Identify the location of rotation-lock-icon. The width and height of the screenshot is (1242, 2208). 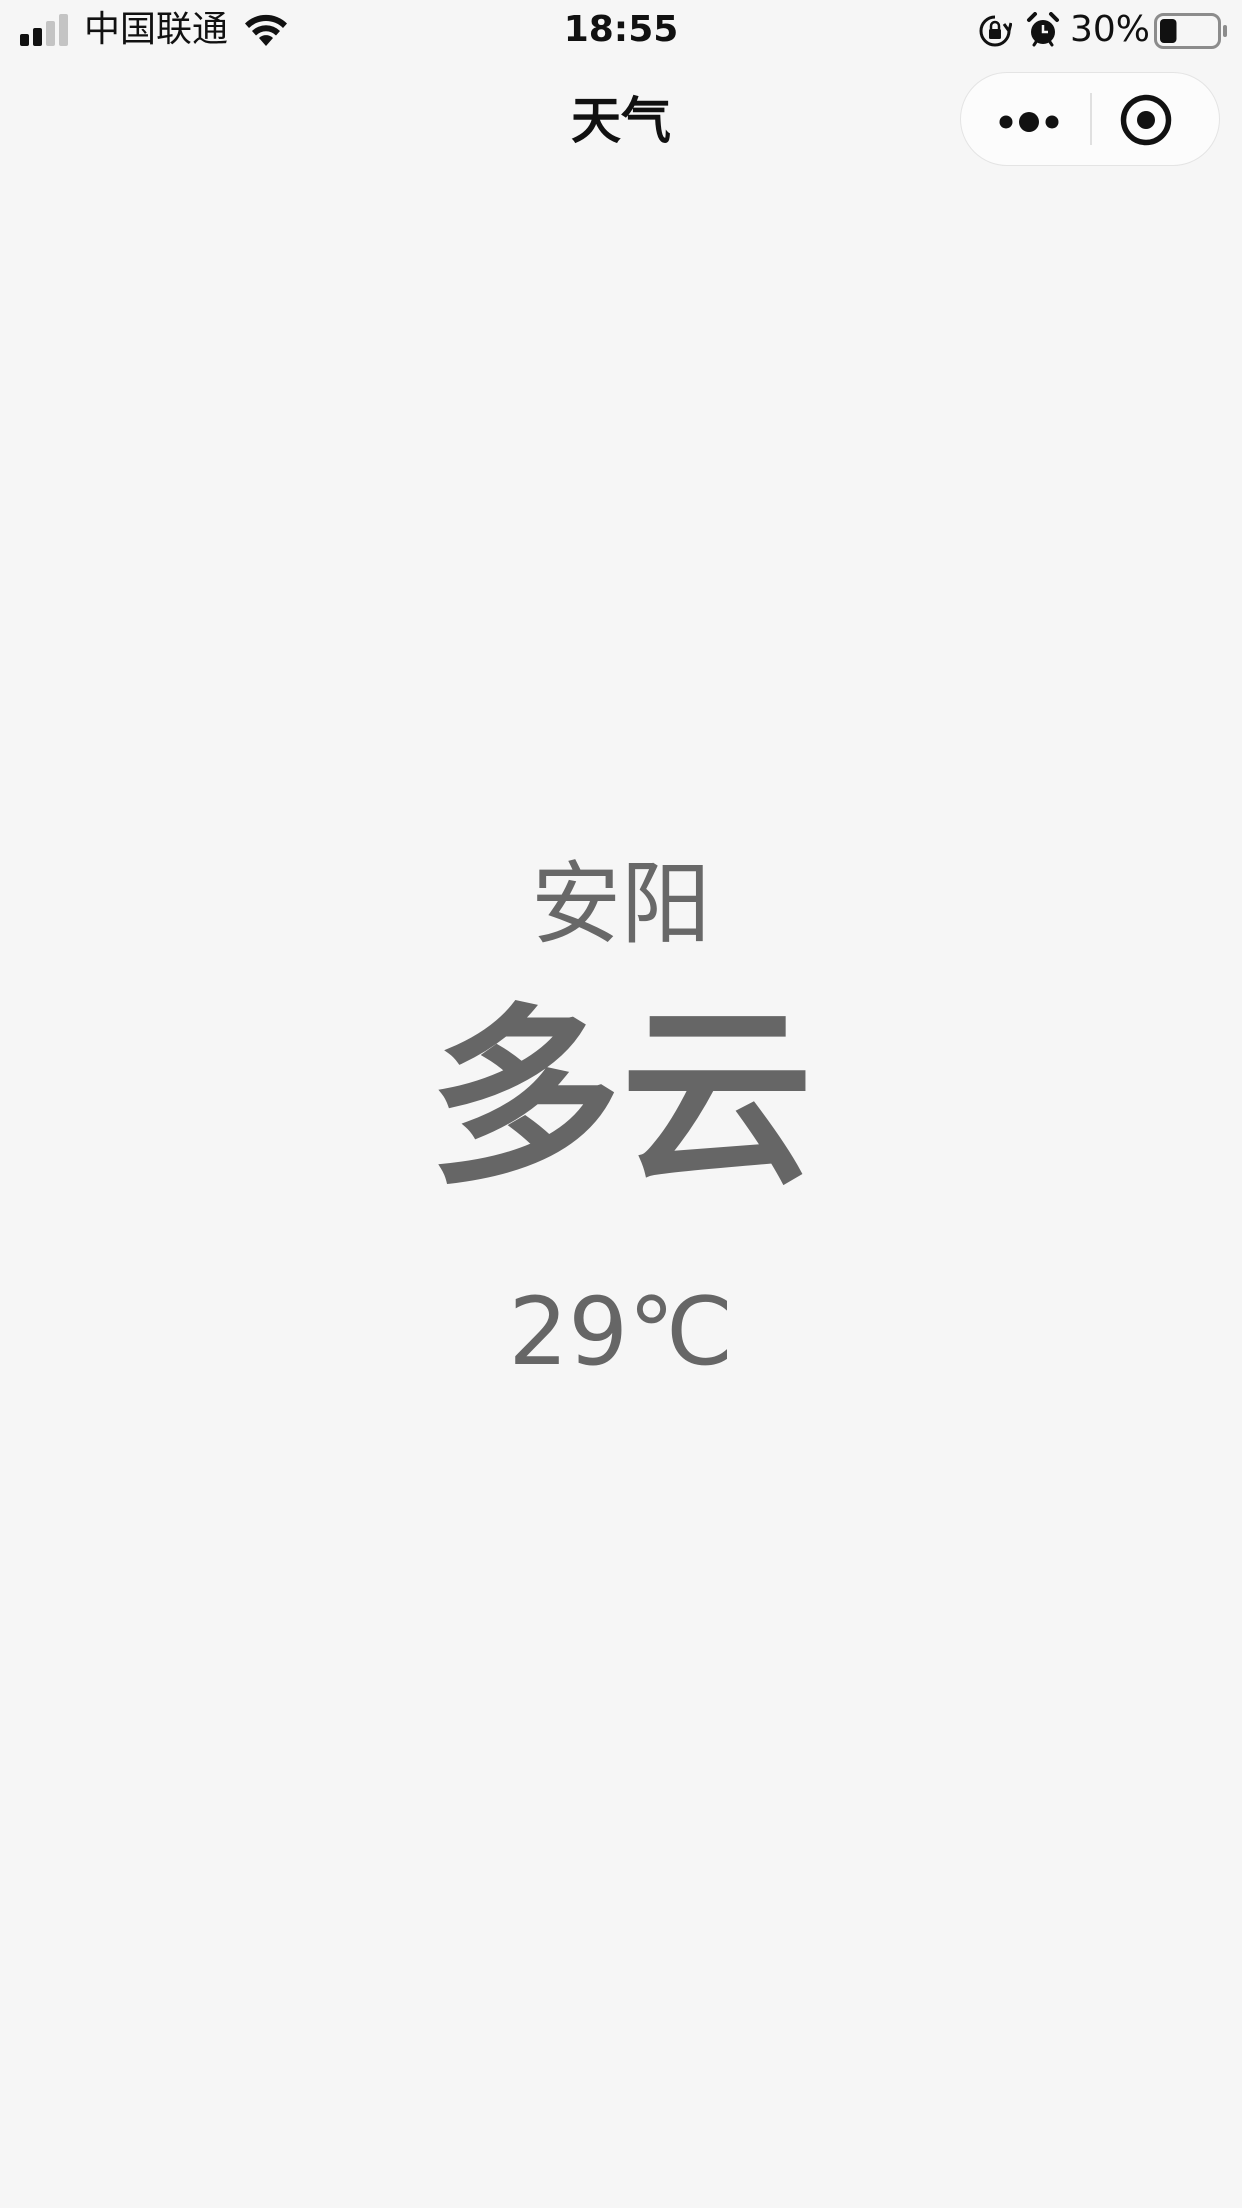
(995, 31).